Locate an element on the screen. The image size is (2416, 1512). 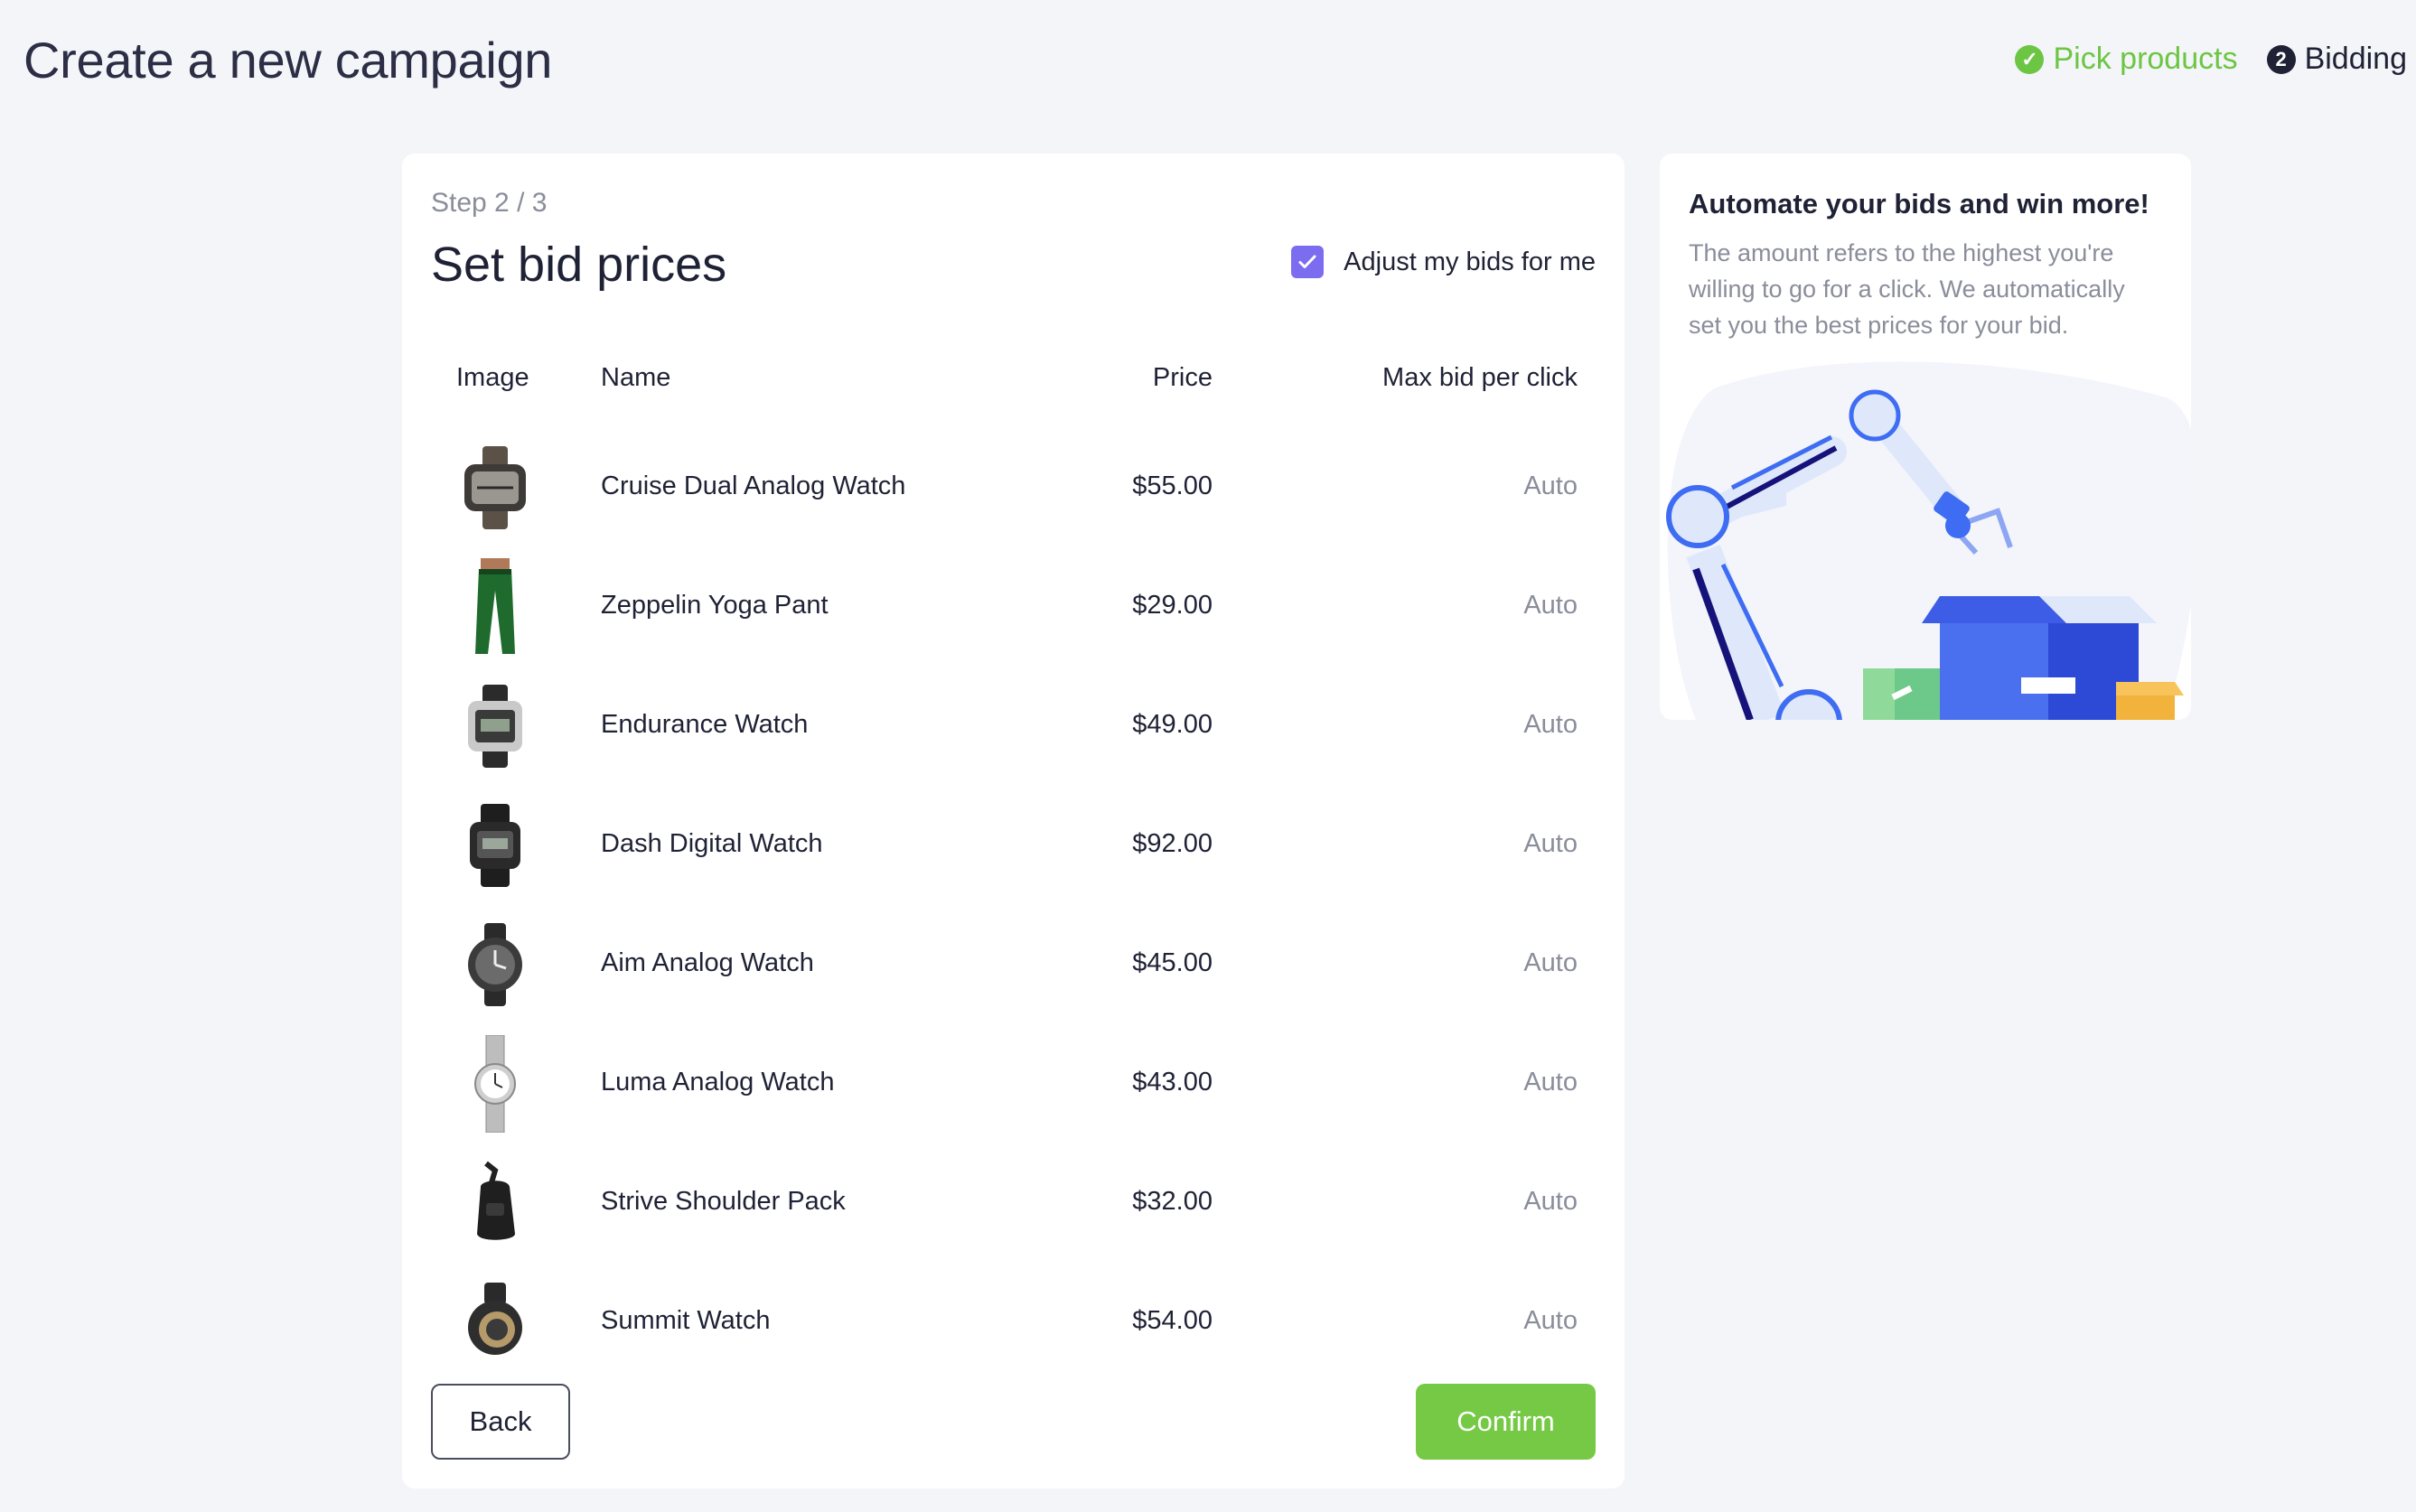
product-price: $32.00 is located at coordinates (1173, 1201).